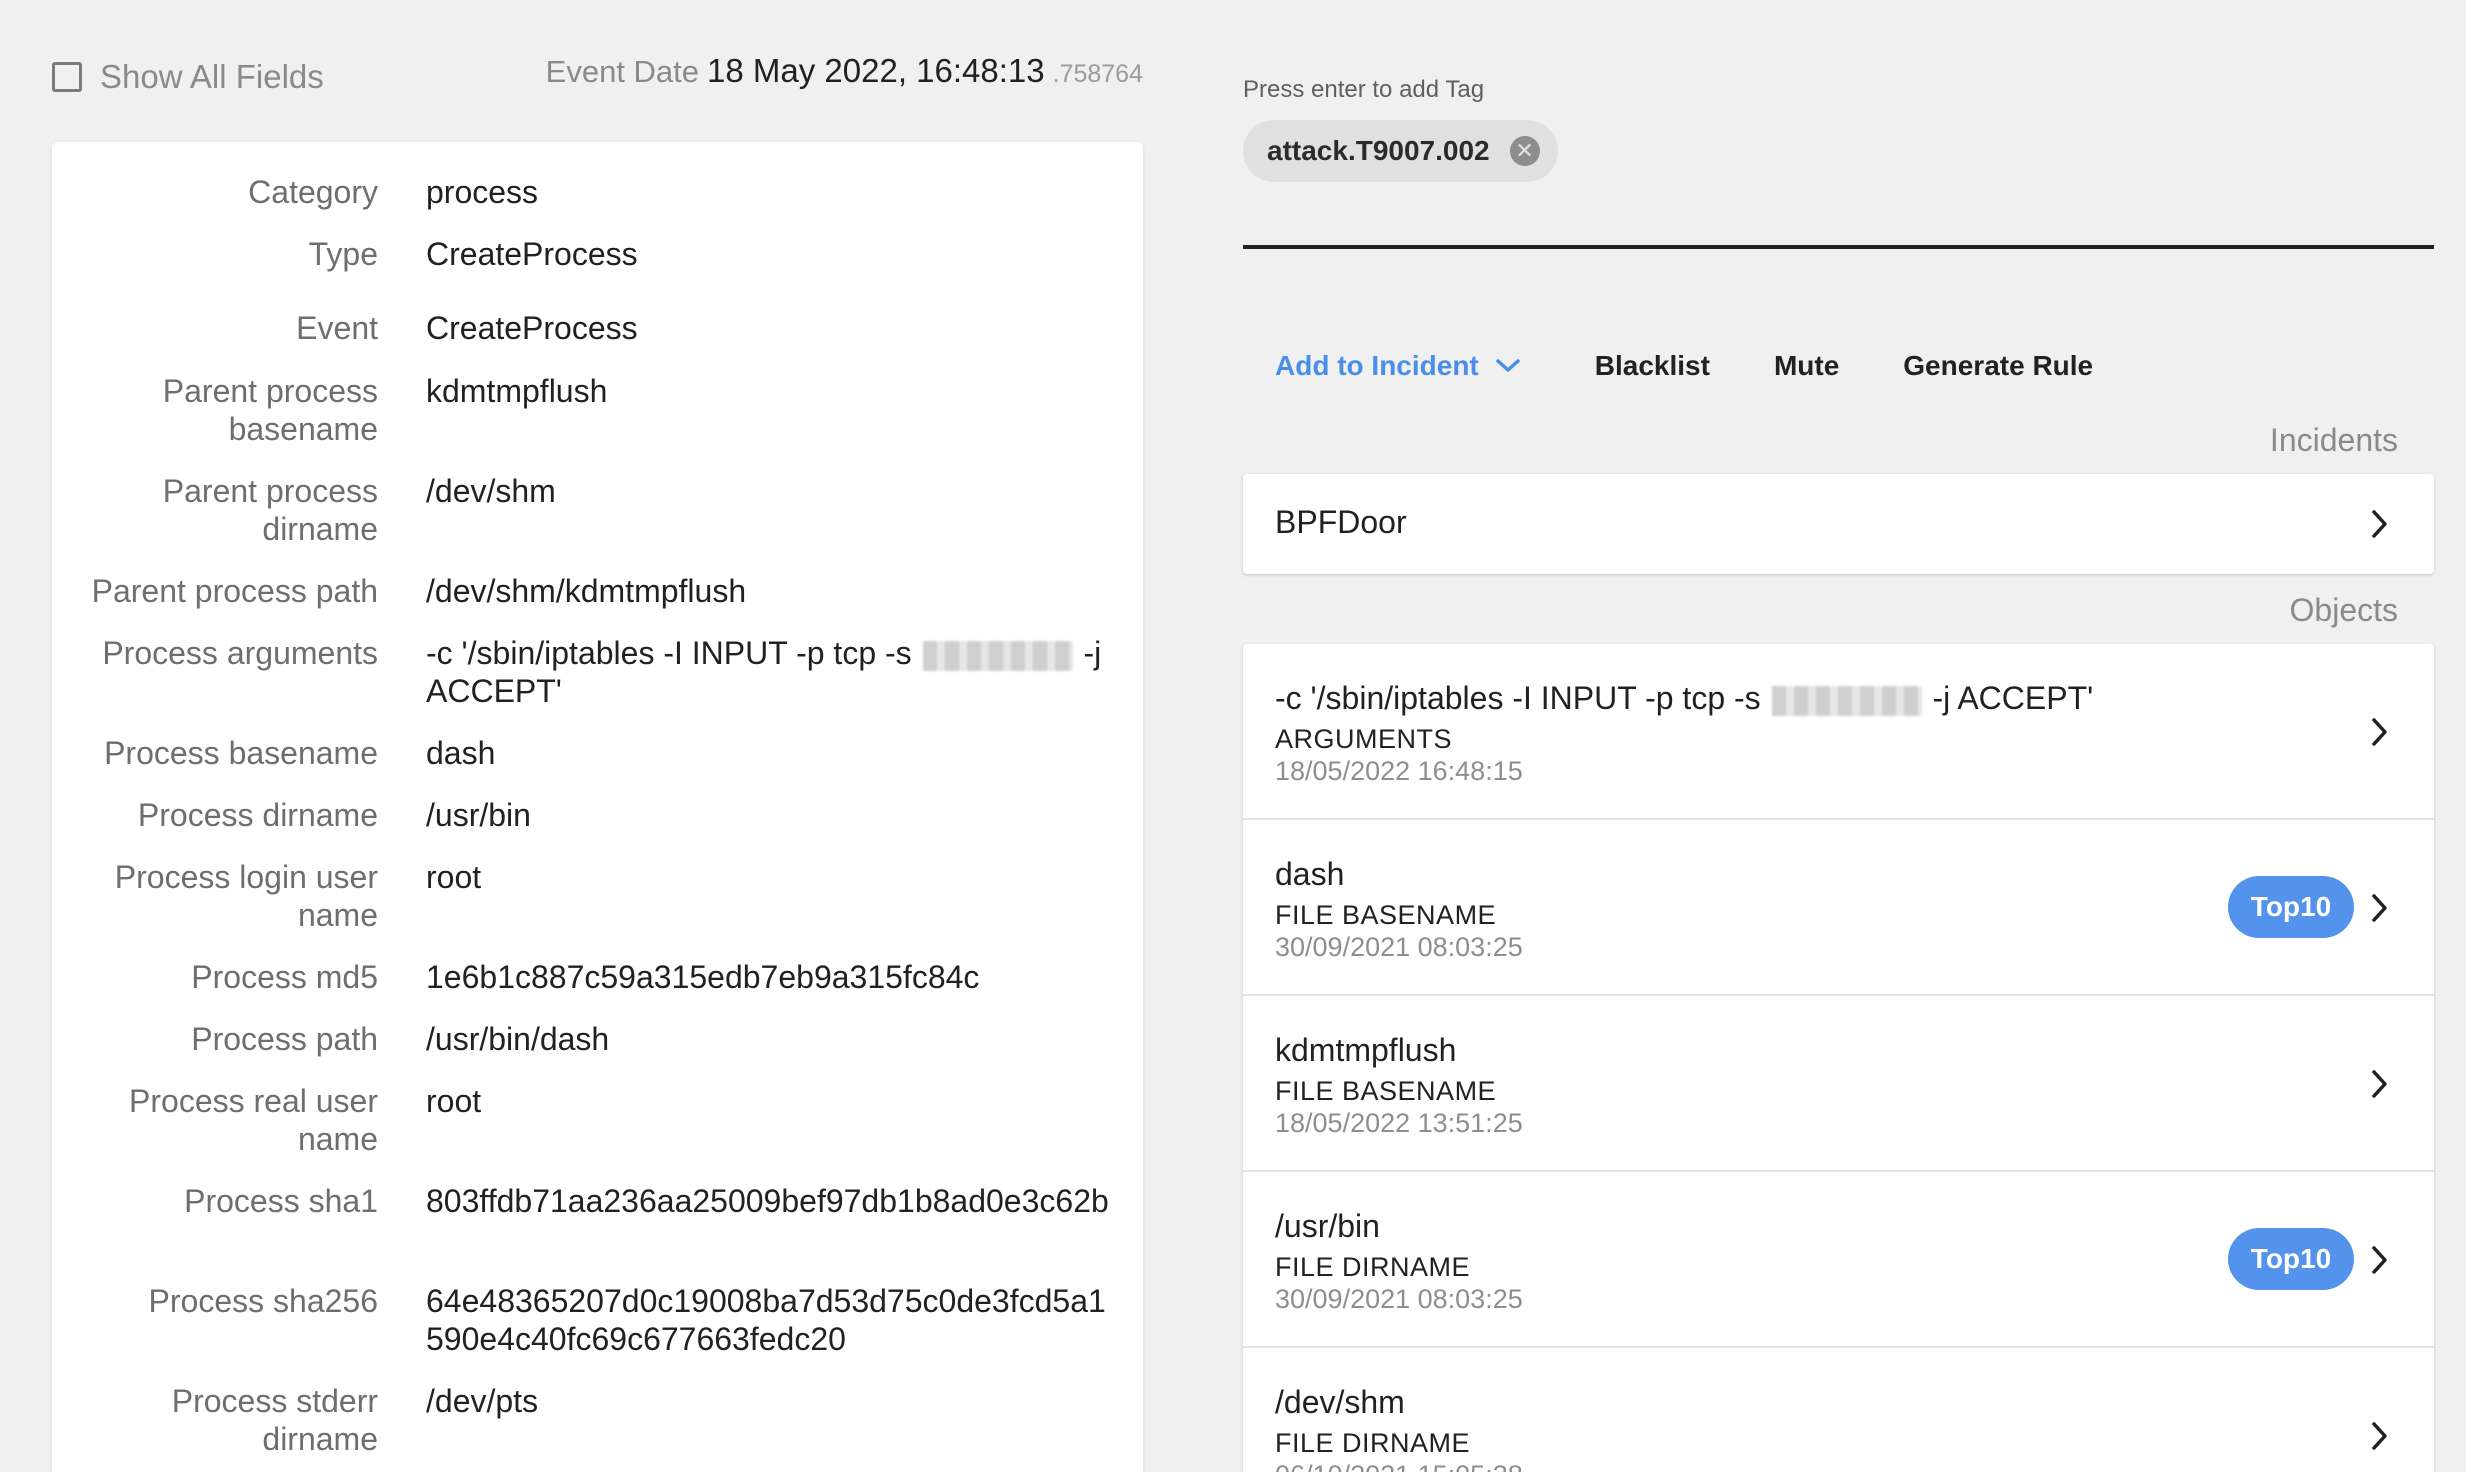  What do you see at coordinates (518, 1039) in the screenshot?
I see `field-value: /usr/bin/dash` at bounding box center [518, 1039].